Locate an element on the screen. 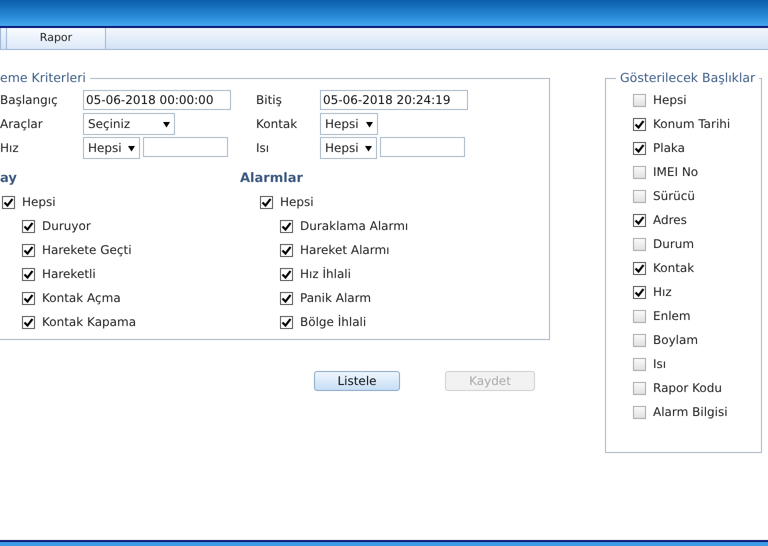 The width and height of the screenshot is (768, 546). section-heading: ay is located at coordinates (9, 179).